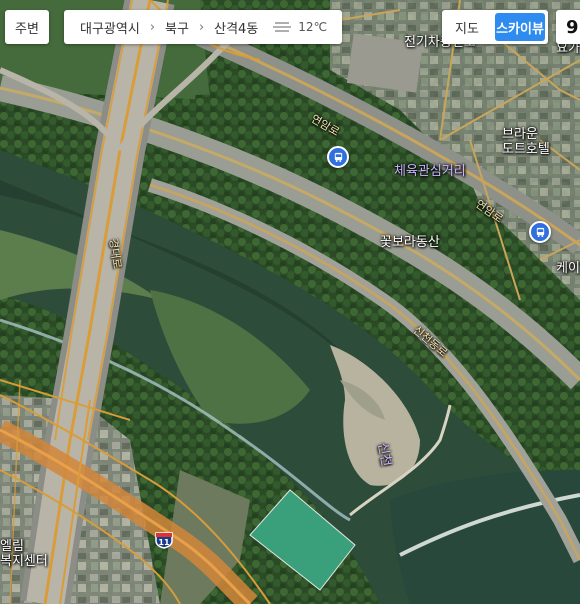 The image size is (580, 604). Describe the element at coordinates (282, 27) in the screenshot. I see `haze-icon` at that location.